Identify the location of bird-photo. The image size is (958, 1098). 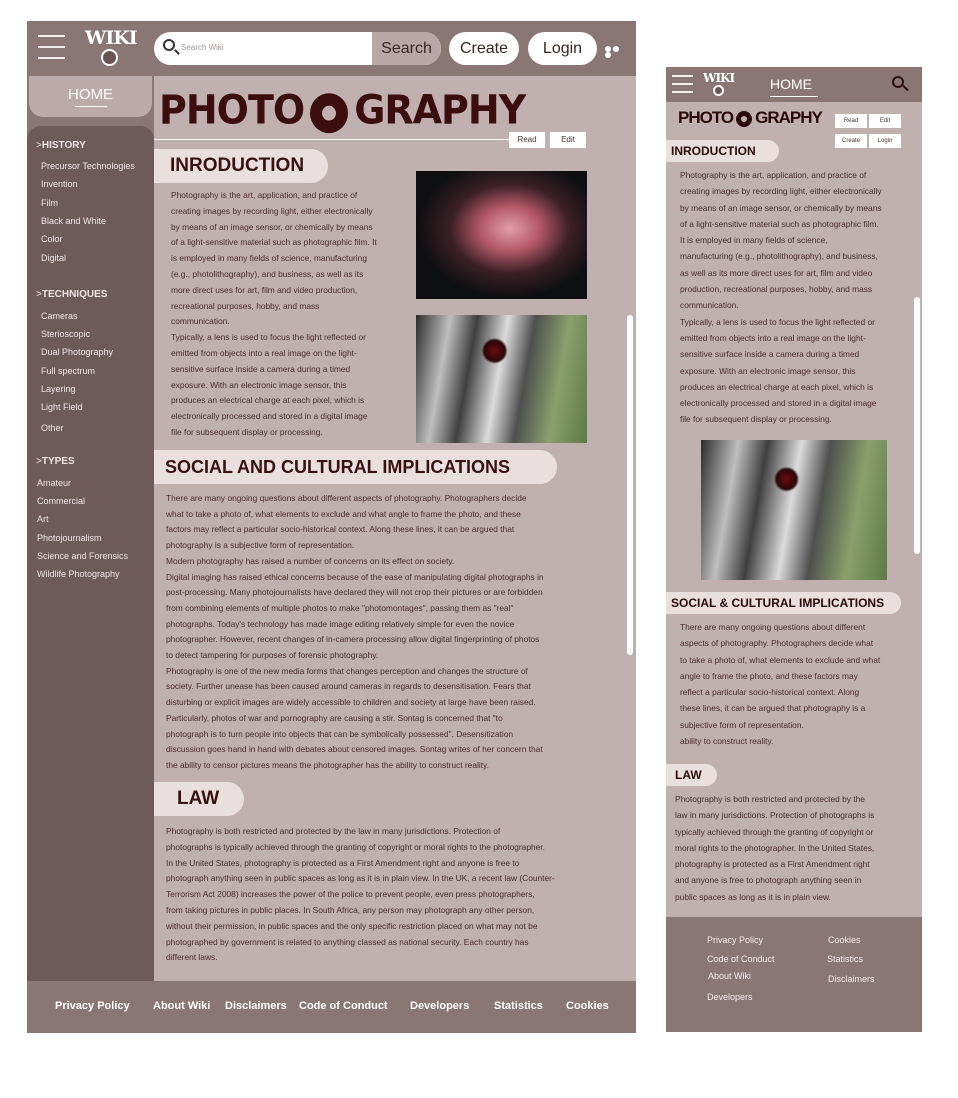
(501, 379).